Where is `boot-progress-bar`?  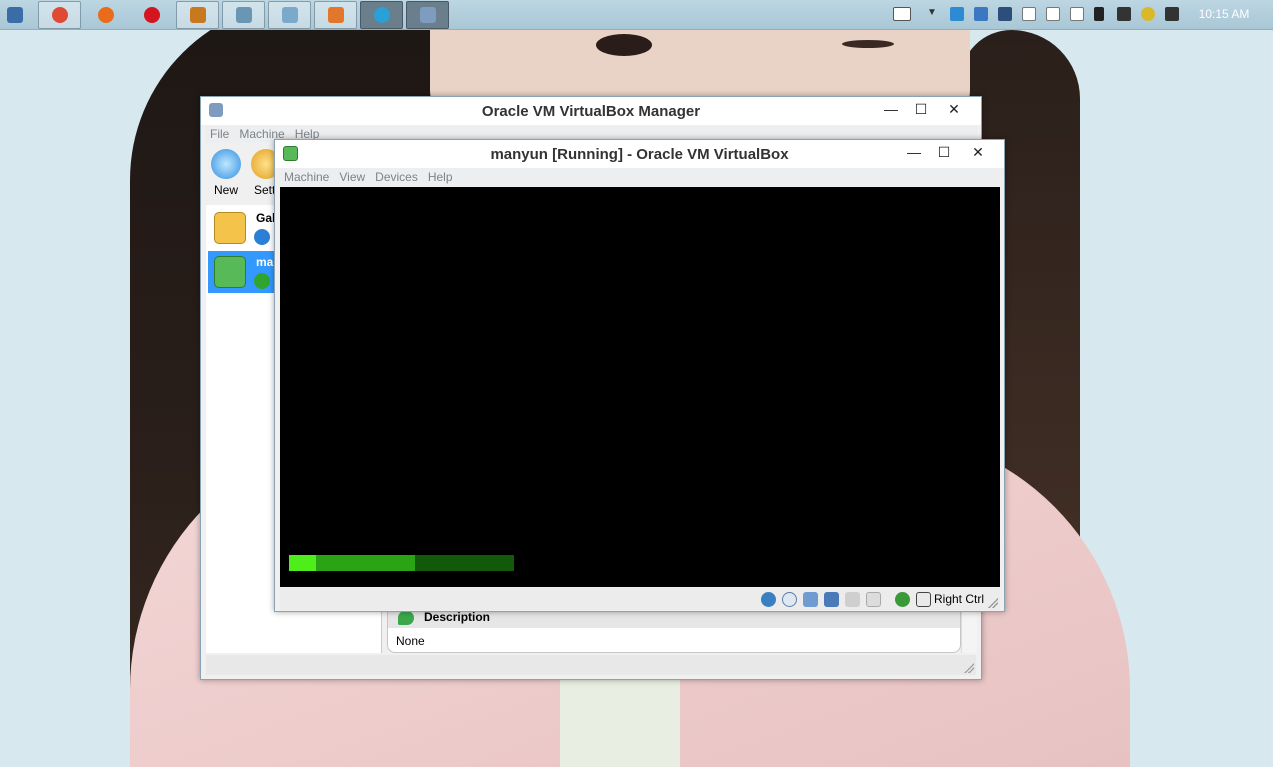 boot-progress-bar is located at coordinates (401, 563).